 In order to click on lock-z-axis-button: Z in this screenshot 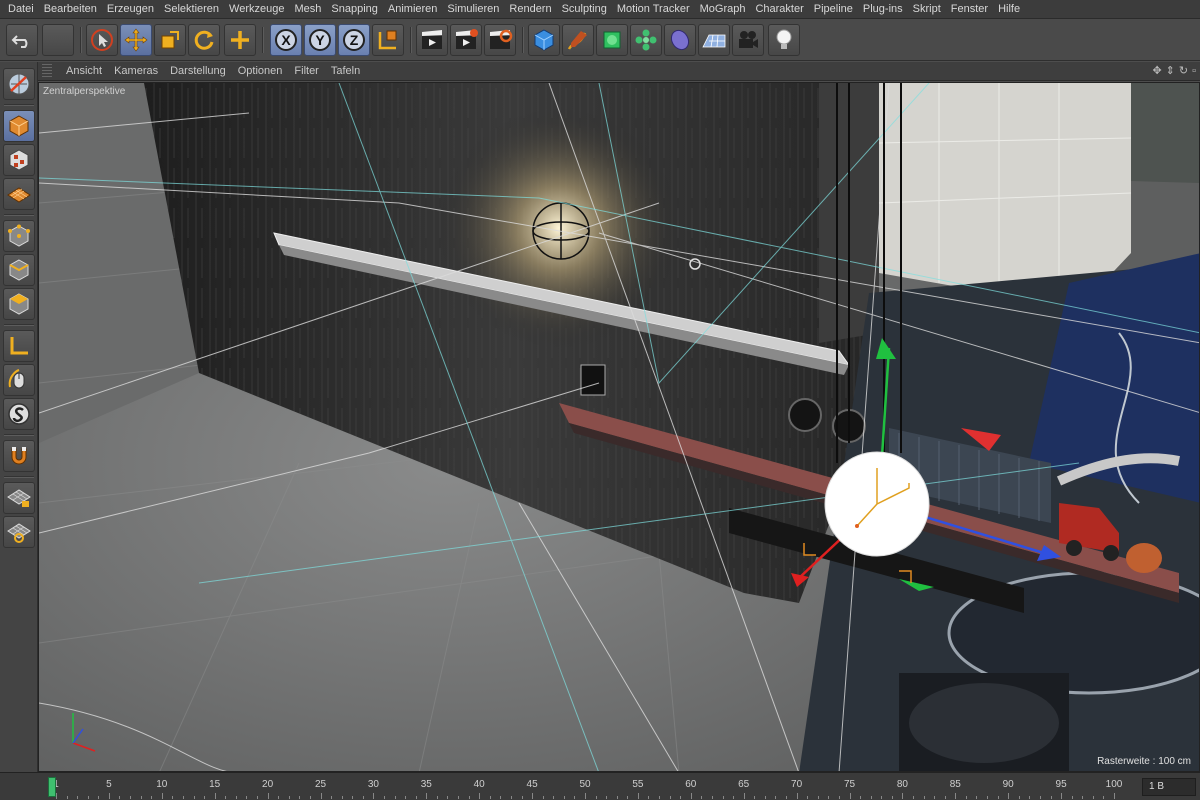, I will do `click(354, 40)`.